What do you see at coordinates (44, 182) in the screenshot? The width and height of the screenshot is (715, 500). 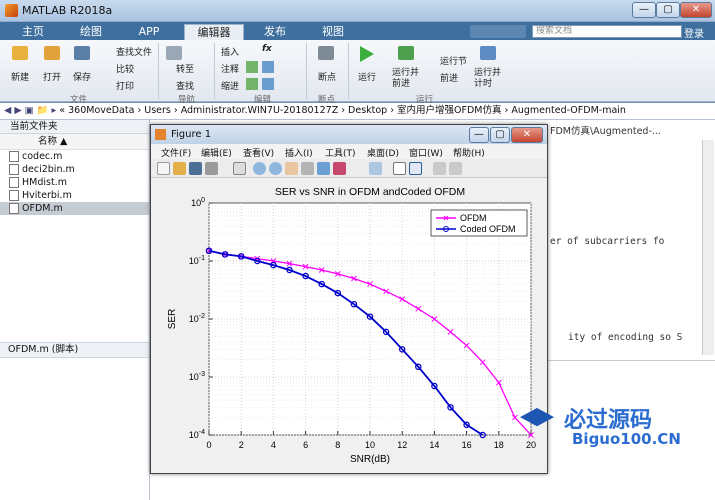 I see `file-name: HMdist.m` at bounding box center [44, 182].